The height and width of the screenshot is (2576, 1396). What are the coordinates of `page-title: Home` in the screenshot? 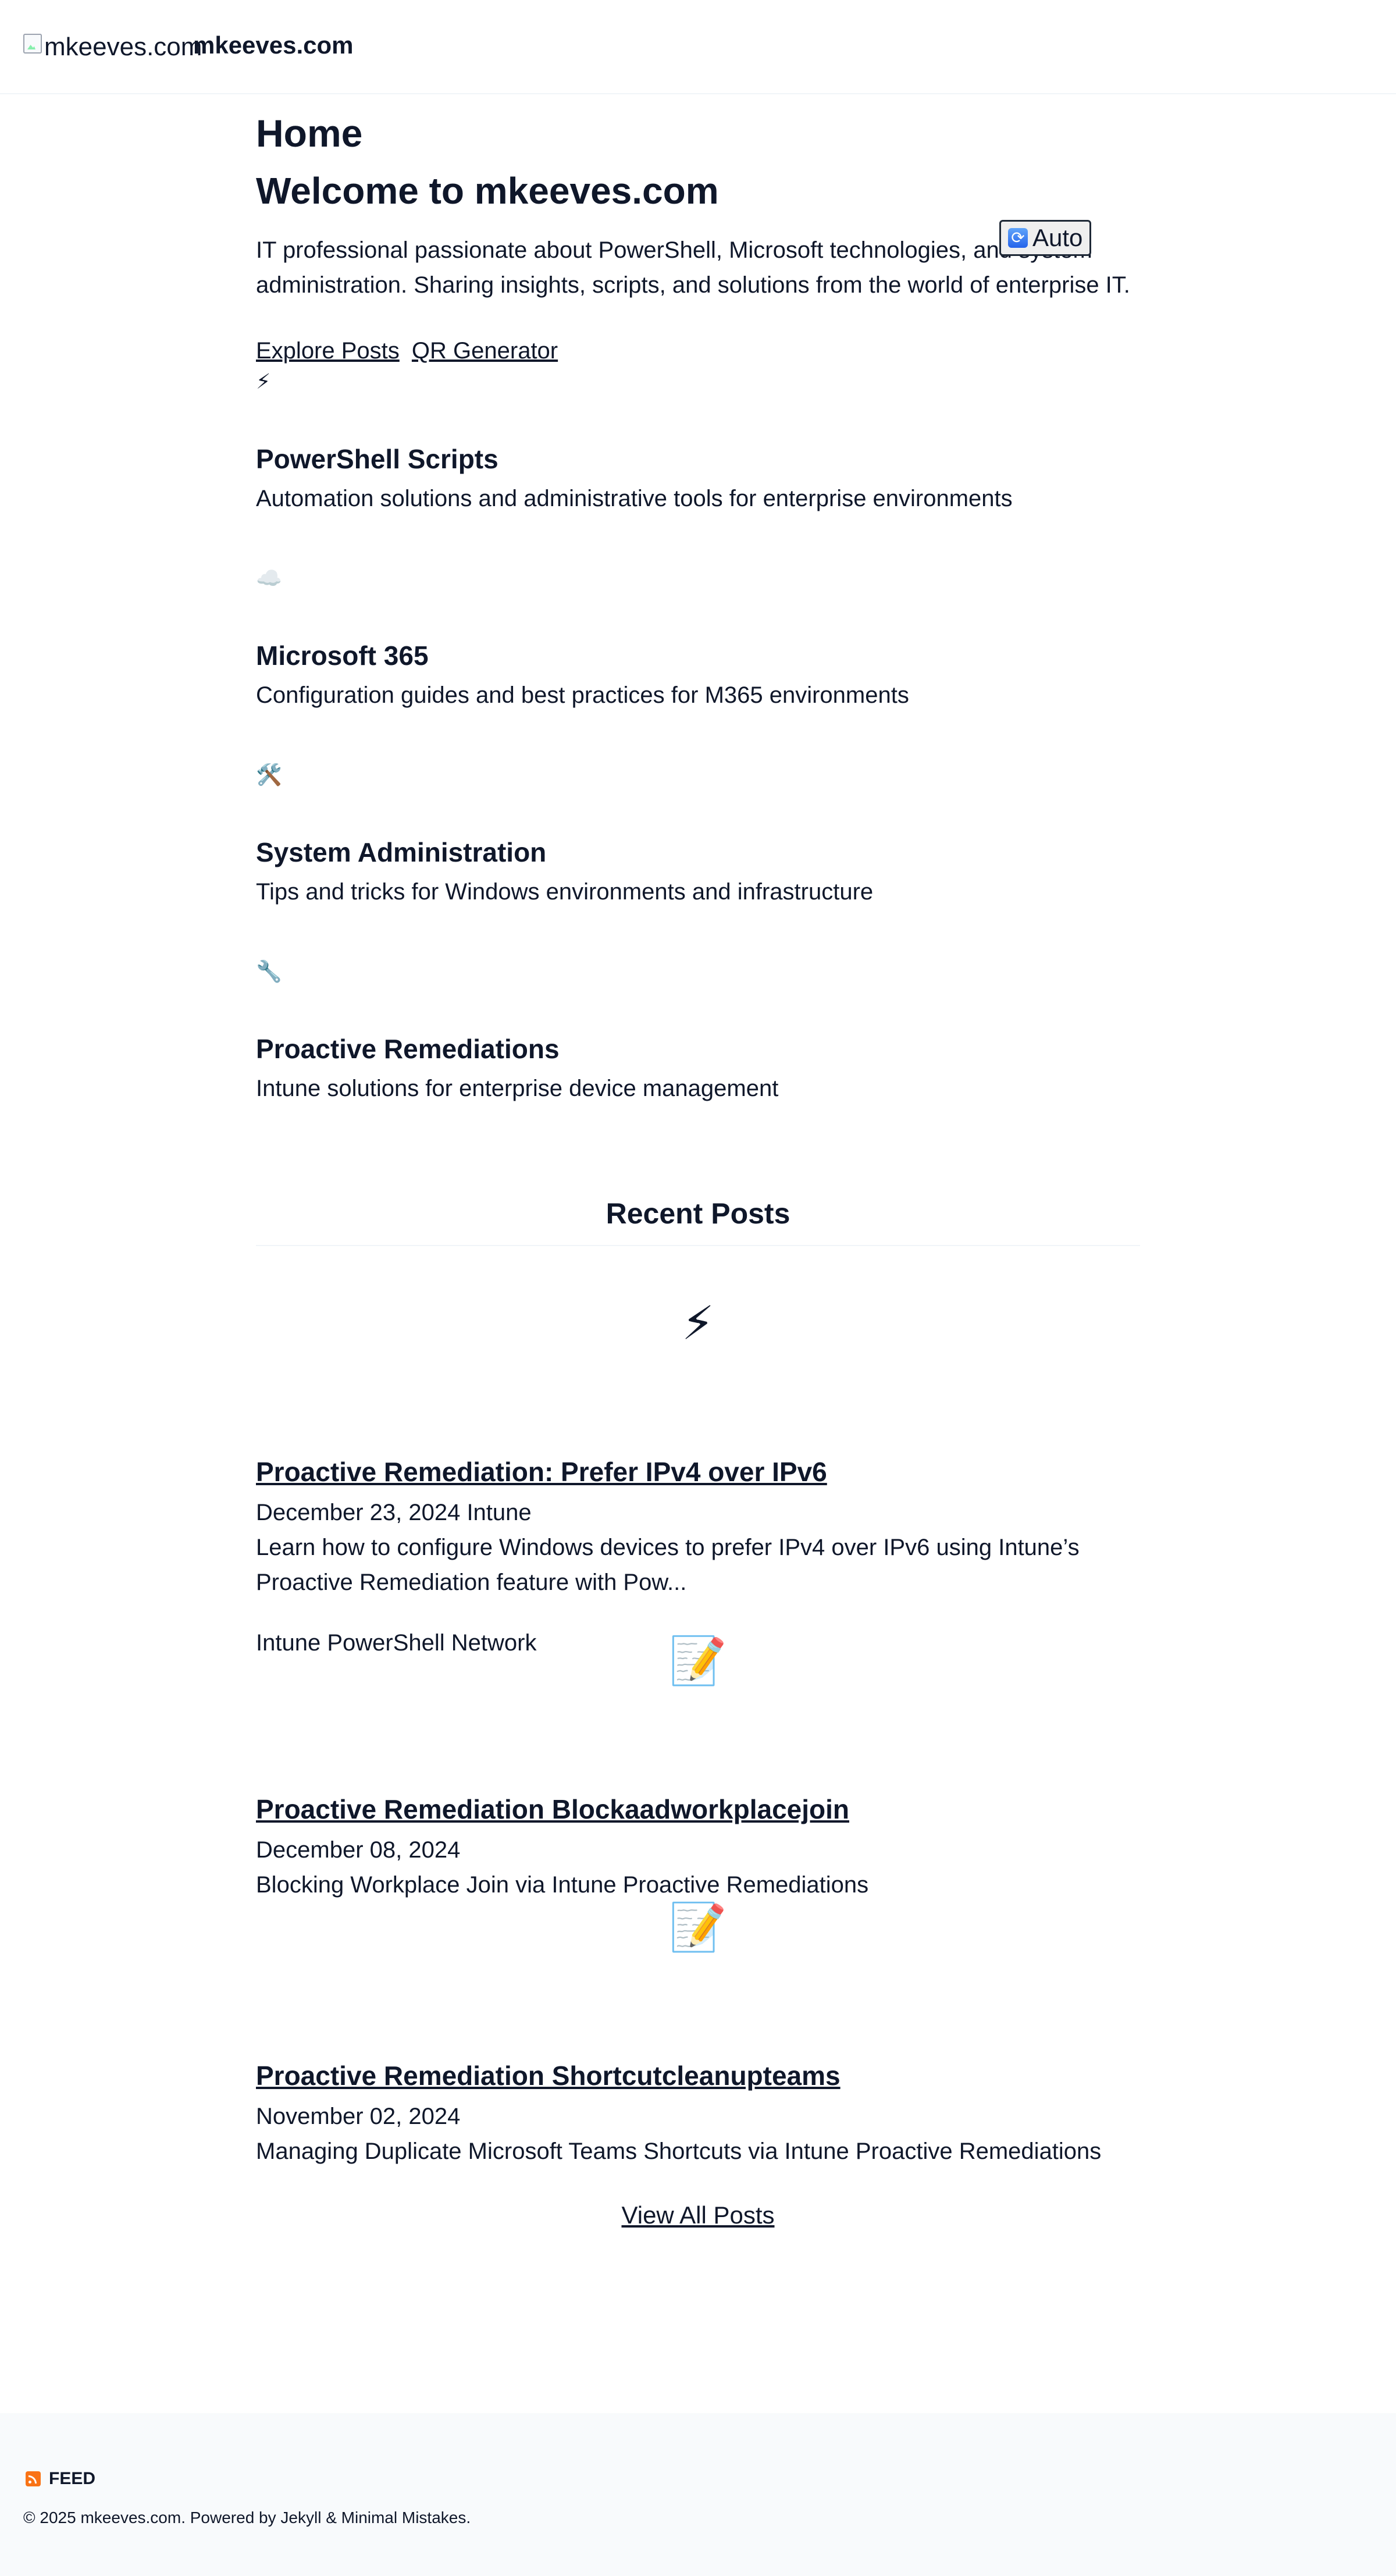 It's located at (309, 133).